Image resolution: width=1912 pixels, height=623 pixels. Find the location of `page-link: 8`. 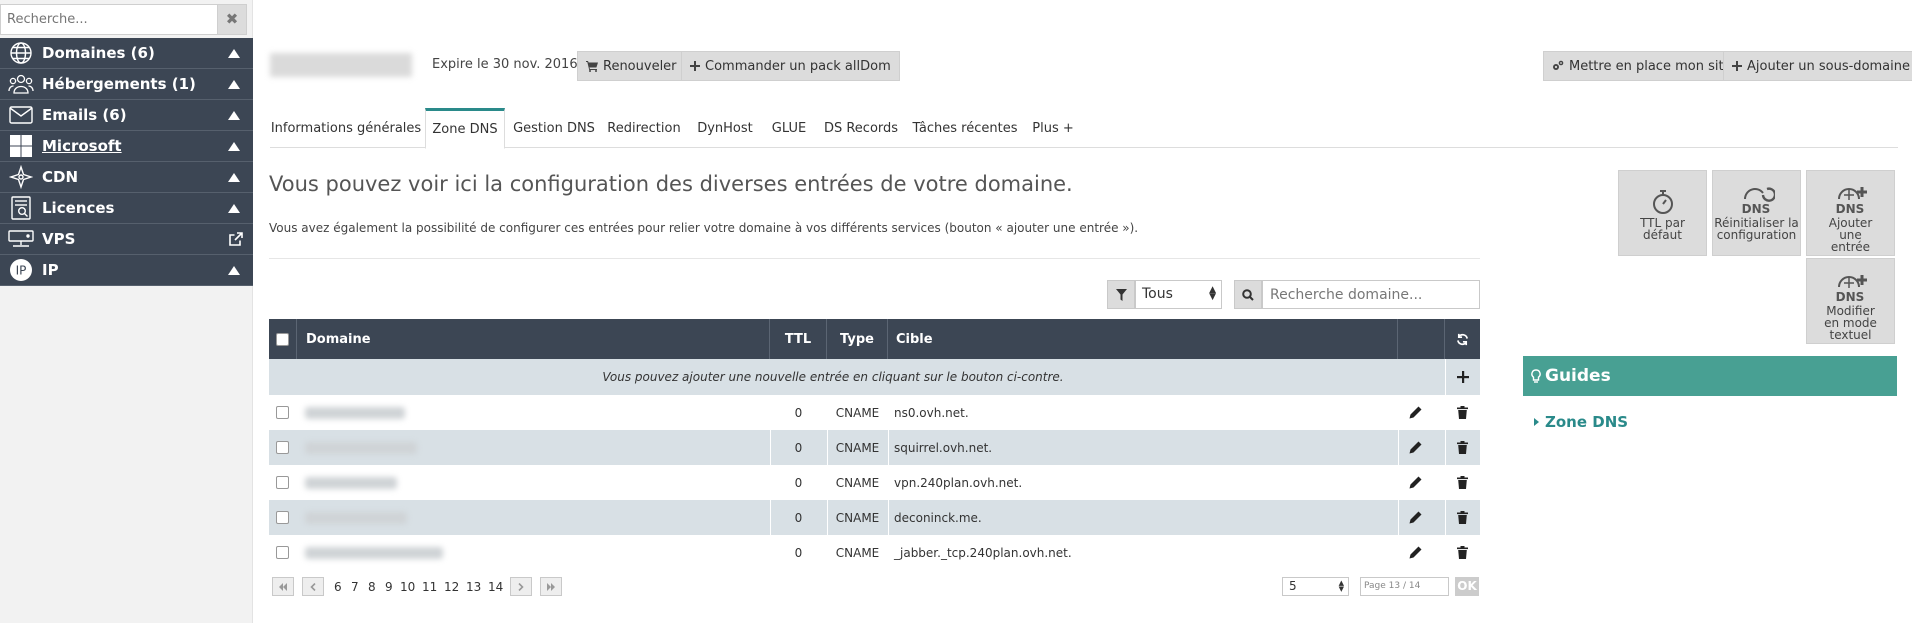

page-link: 8 is located at coordinates (372, 587).